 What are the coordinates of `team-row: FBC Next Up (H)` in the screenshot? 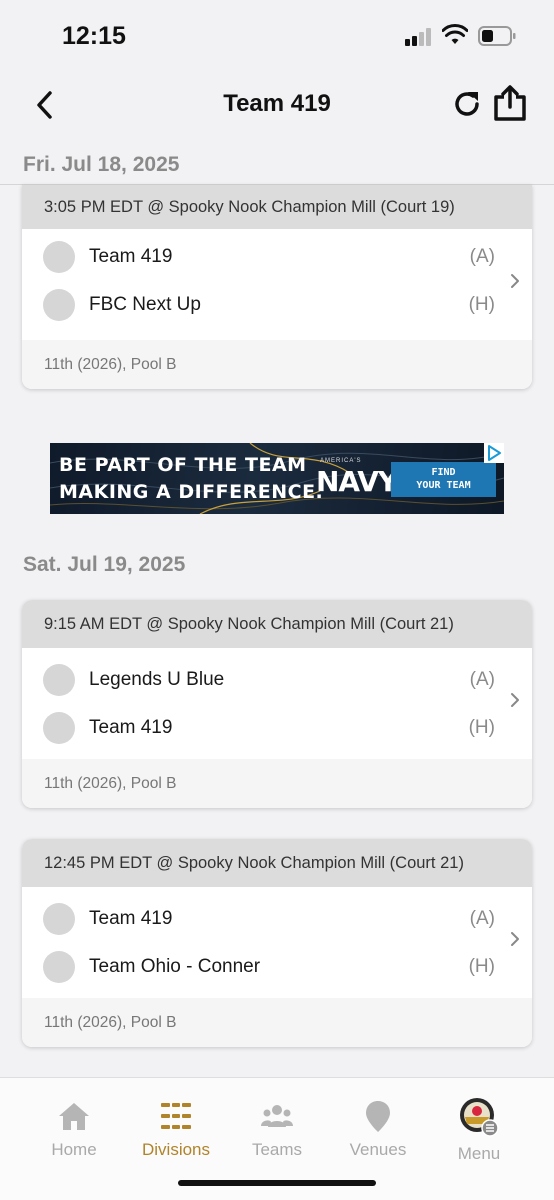 It's located at (277, 305).